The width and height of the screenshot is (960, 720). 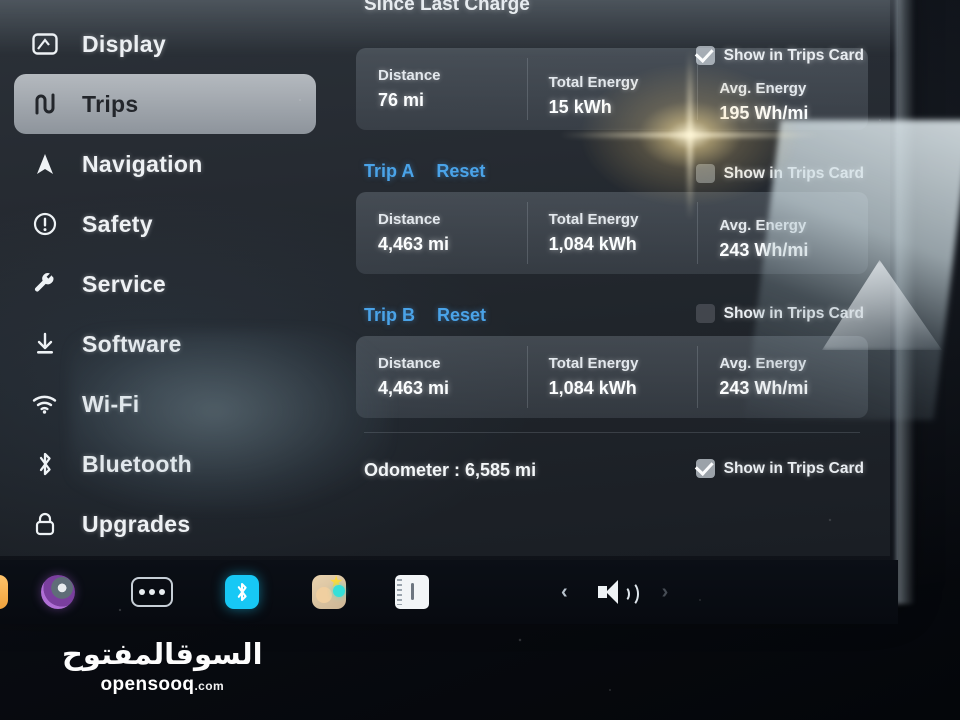 I want to click on apps-icon: ★, so click(x=329, y=591).